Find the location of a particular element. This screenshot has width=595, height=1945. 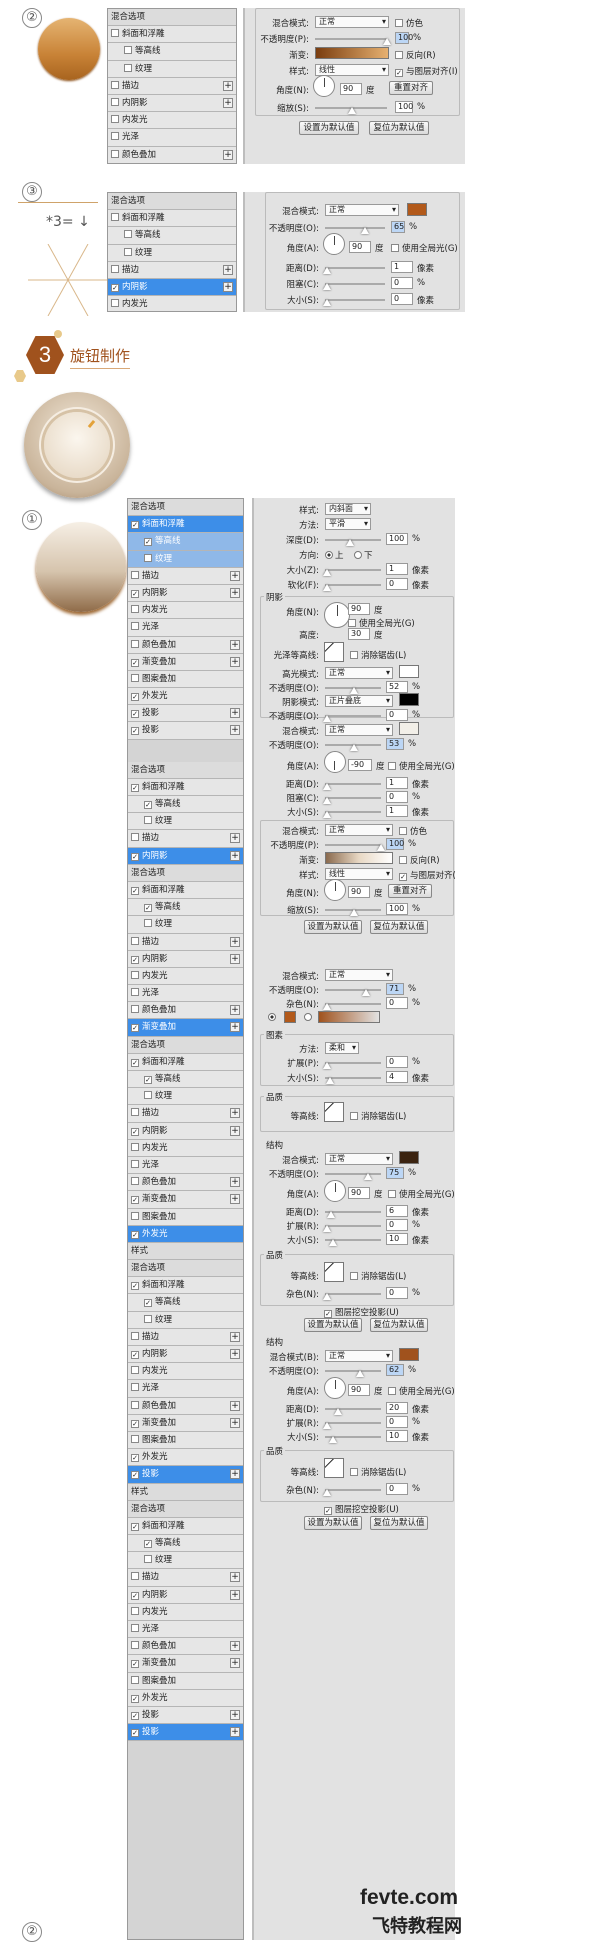

shadow-color-swatch is located at coordinates (409, 728).